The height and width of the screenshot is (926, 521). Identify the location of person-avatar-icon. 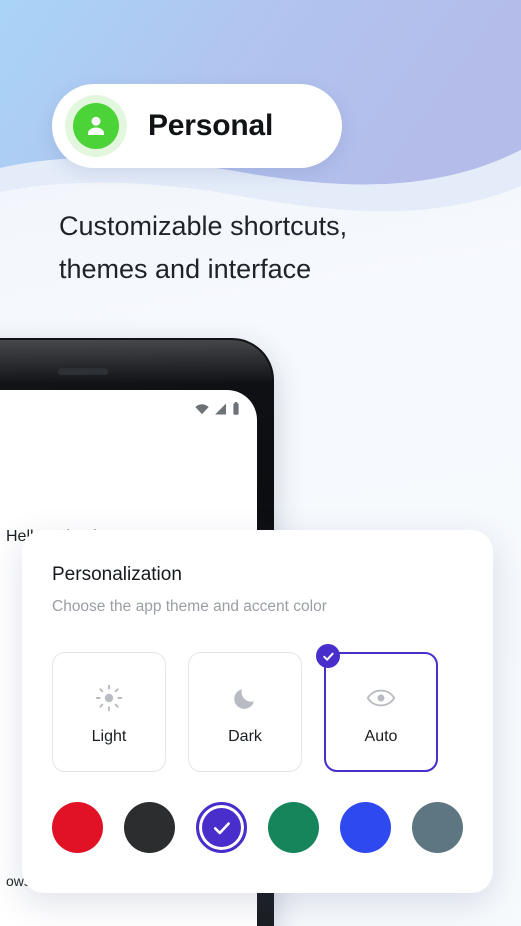
(96, 126).